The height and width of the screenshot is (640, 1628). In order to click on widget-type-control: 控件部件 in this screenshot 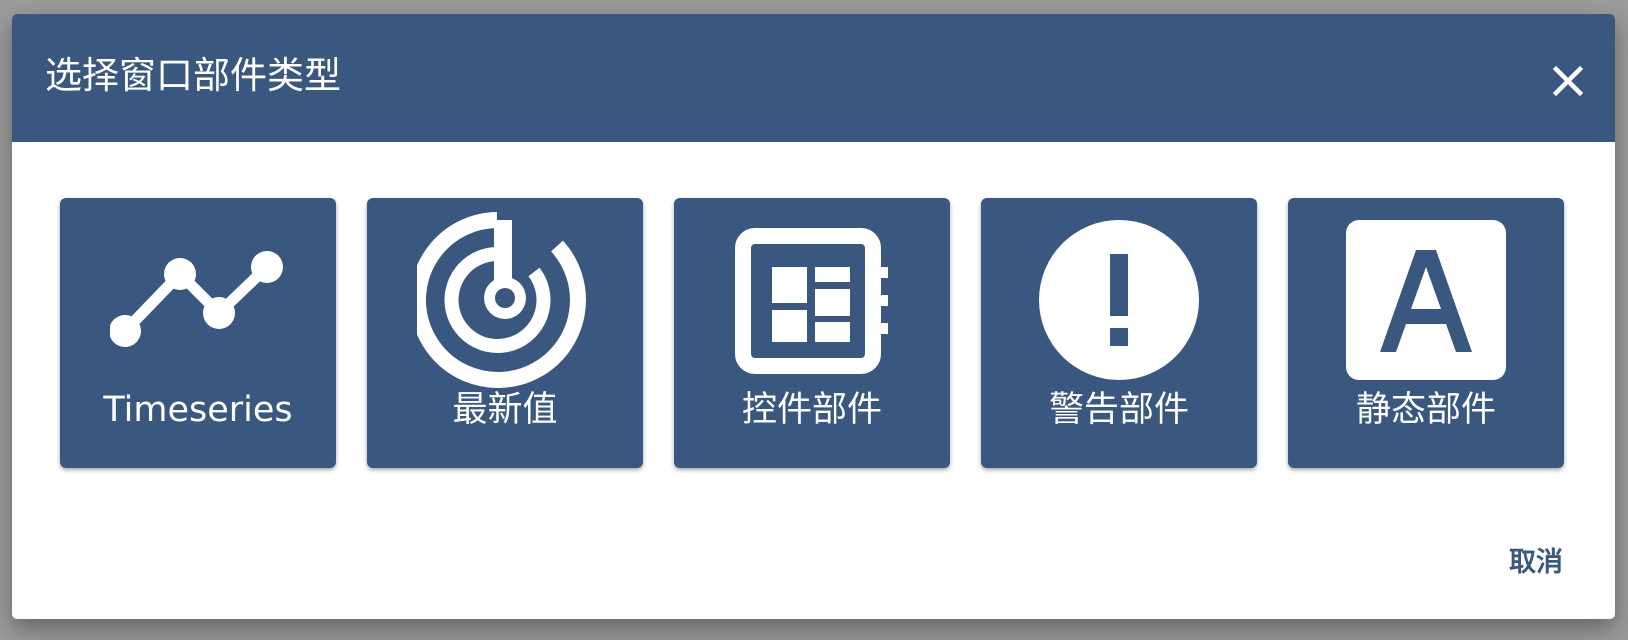, I will do `click(812, 333)`.